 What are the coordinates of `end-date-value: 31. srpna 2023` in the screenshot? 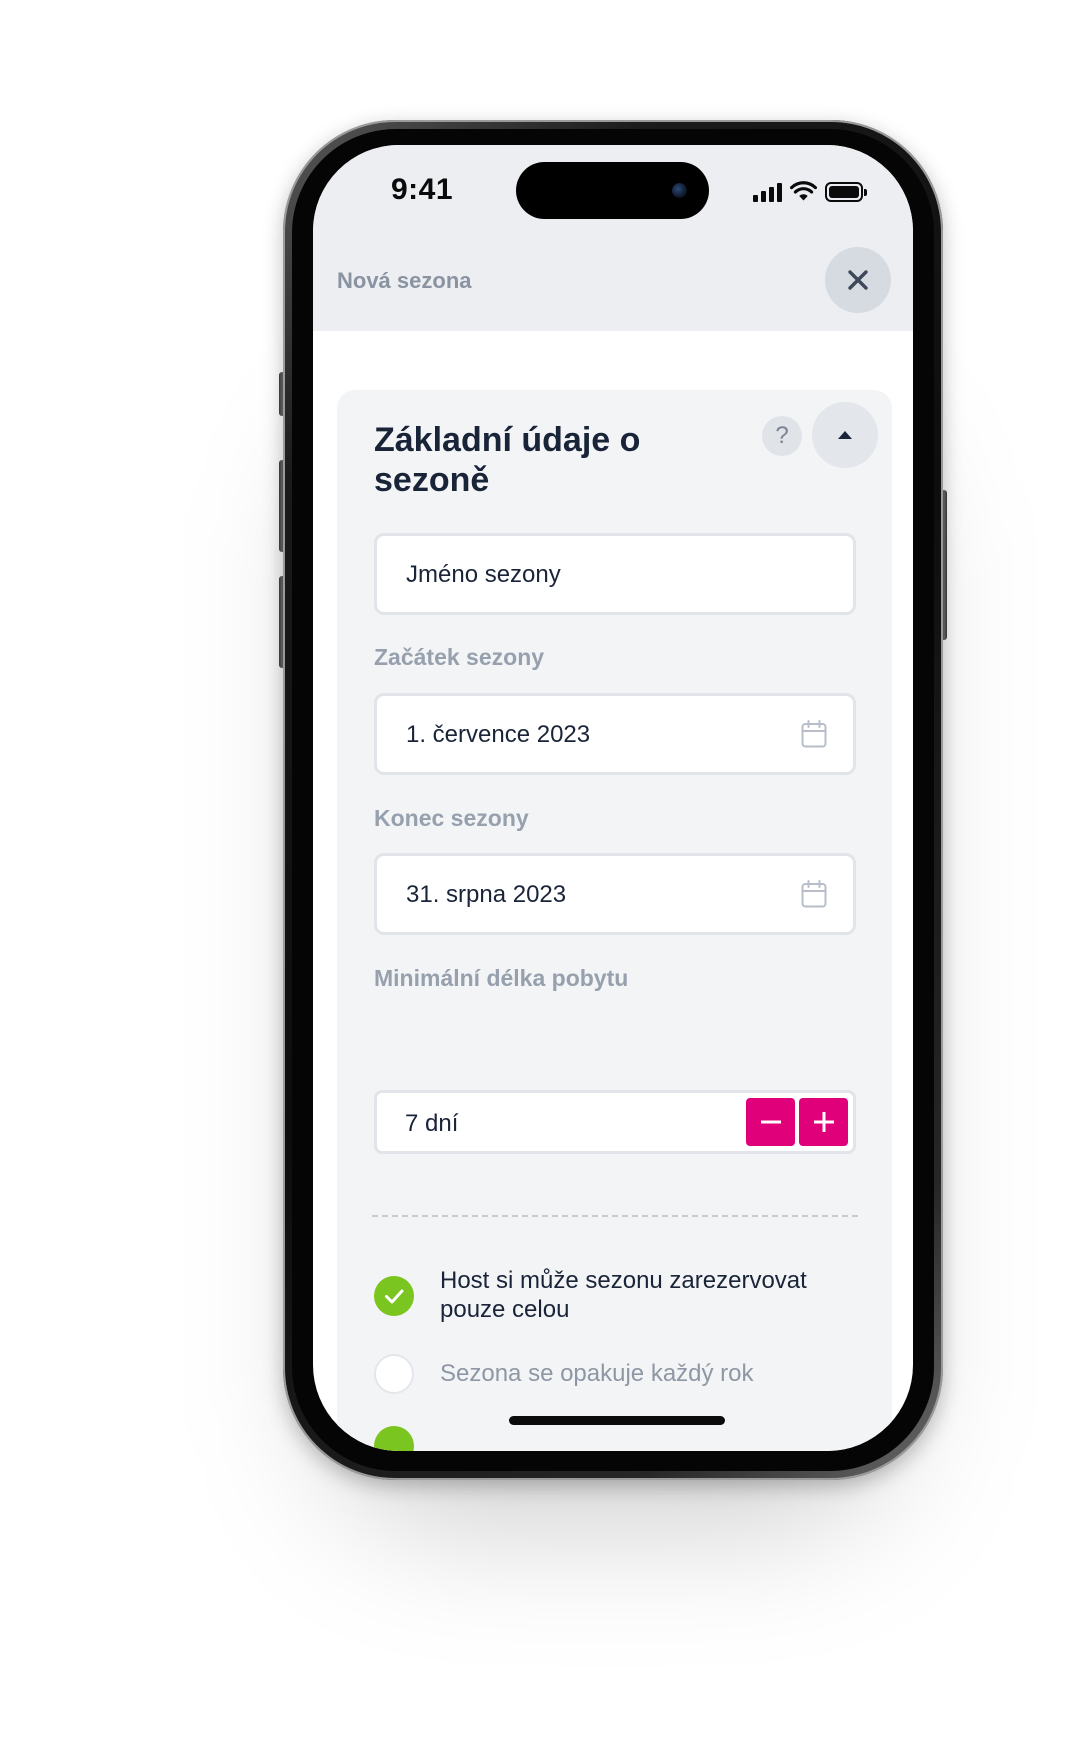 It's located at (486, 894).